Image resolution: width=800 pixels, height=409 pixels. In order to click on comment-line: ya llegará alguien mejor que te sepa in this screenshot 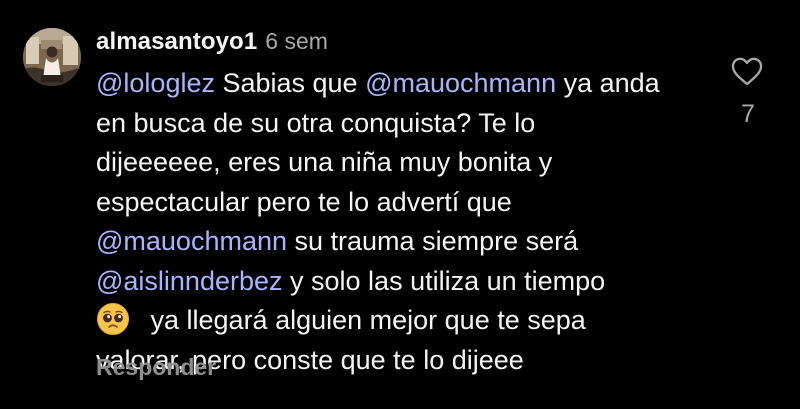, I will do `click(406, 321)`.